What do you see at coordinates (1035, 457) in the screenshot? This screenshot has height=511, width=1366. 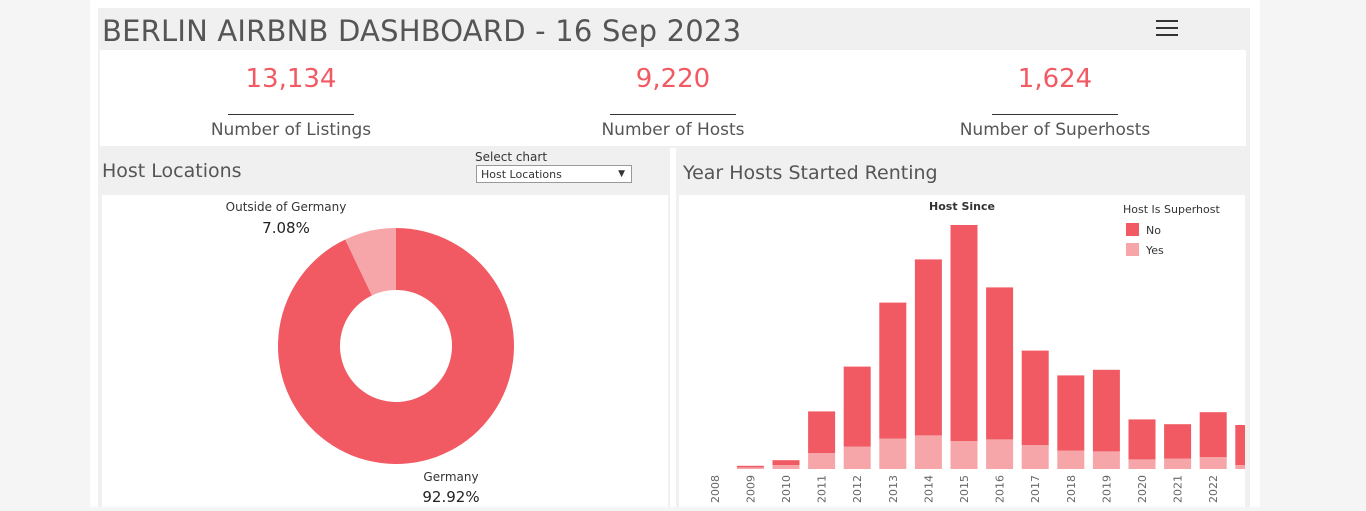 I see `bar-yes-2017` at bounding box center [1035, 457].